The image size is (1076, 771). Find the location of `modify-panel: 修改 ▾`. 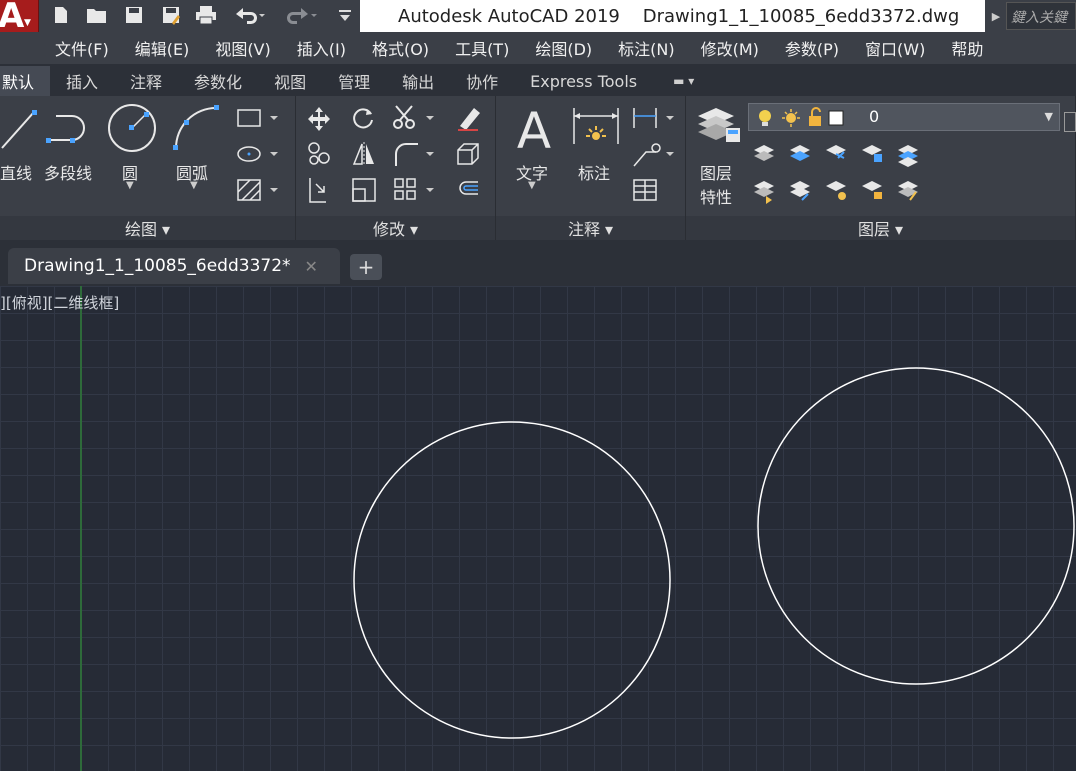

modify-panel: 修改 ▾ is located at coordinates (396, 168).